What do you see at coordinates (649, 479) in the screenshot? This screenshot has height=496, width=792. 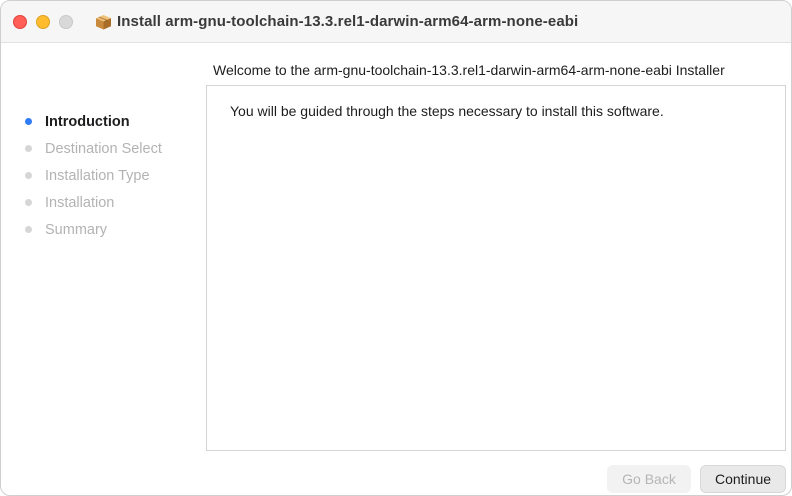 I see `go-back-button: Go Back` at bounding box center [649, 479].